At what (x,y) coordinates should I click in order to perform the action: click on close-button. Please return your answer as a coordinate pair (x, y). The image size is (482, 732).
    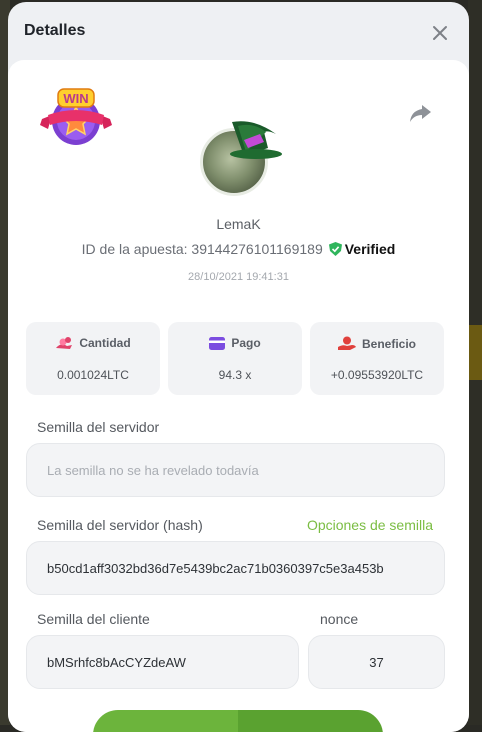
    Looking at the image, I should click on (440, 33).